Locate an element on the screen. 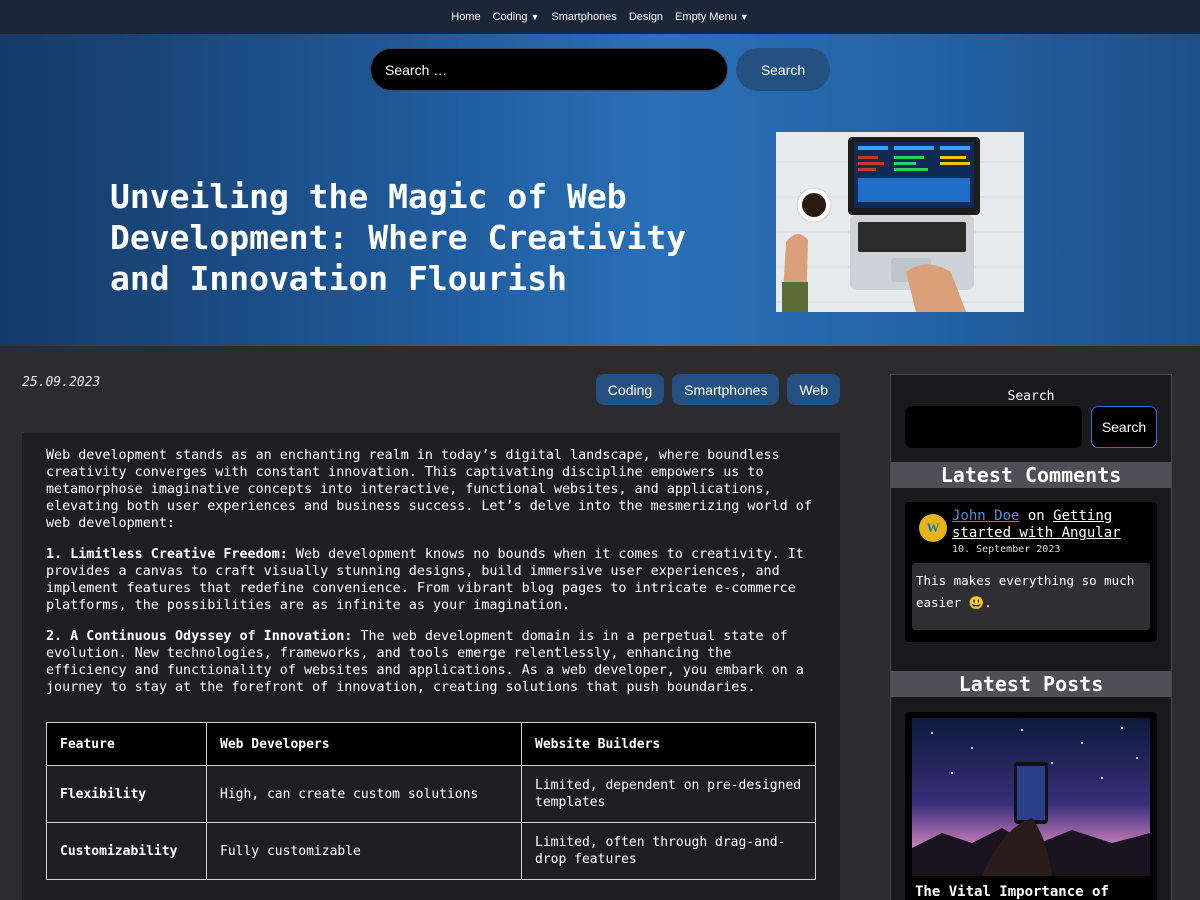  nav-item-smartphones: Smartphones is located at coordinates (583, 17).